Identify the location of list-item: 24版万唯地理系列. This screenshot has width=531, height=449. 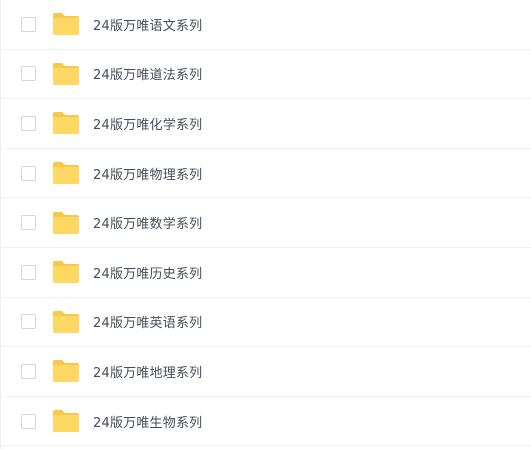
(266, 372).